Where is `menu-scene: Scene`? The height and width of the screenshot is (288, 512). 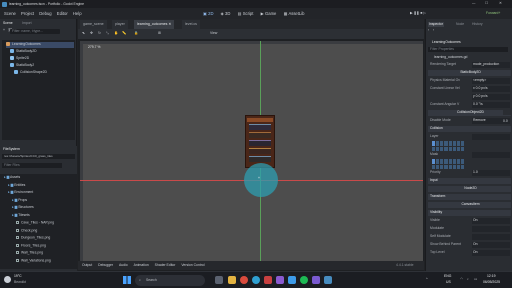 menu-scene: Scene is located at coordinates (10, 13).